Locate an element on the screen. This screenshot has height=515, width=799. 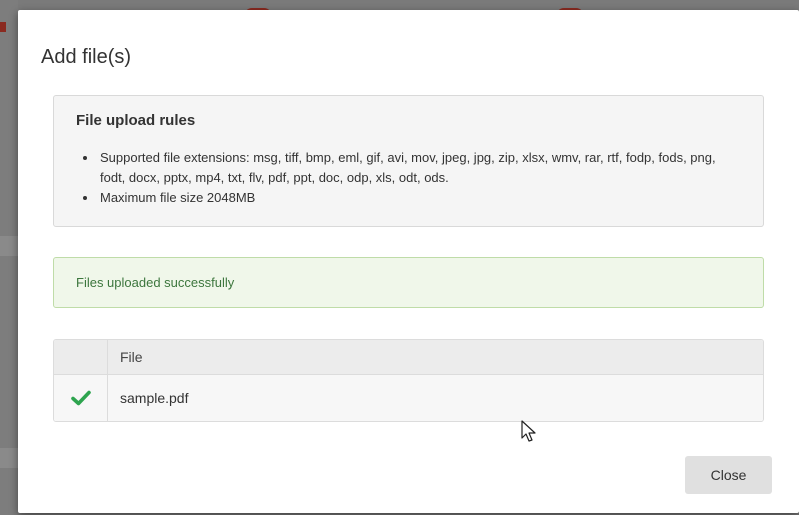
rules-heading: File upload rules is located at coordinates (136, 120).